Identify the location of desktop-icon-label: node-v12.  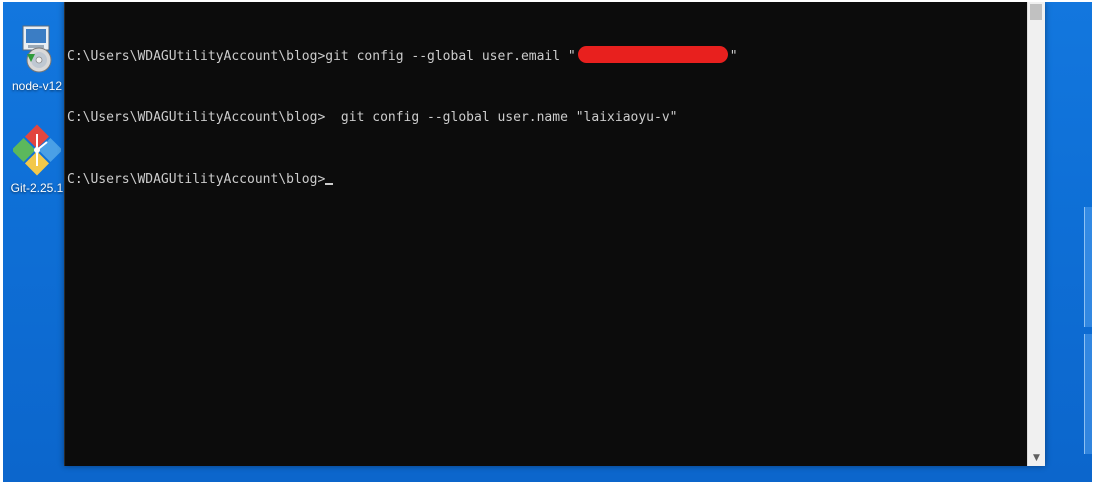
(37, 86).